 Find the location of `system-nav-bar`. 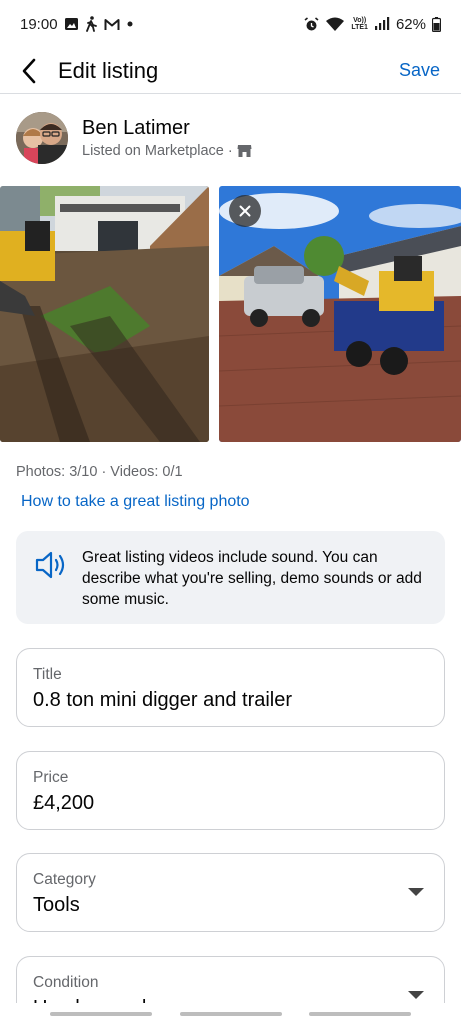

system-nav-bar is located at coordinates (230, 1013).